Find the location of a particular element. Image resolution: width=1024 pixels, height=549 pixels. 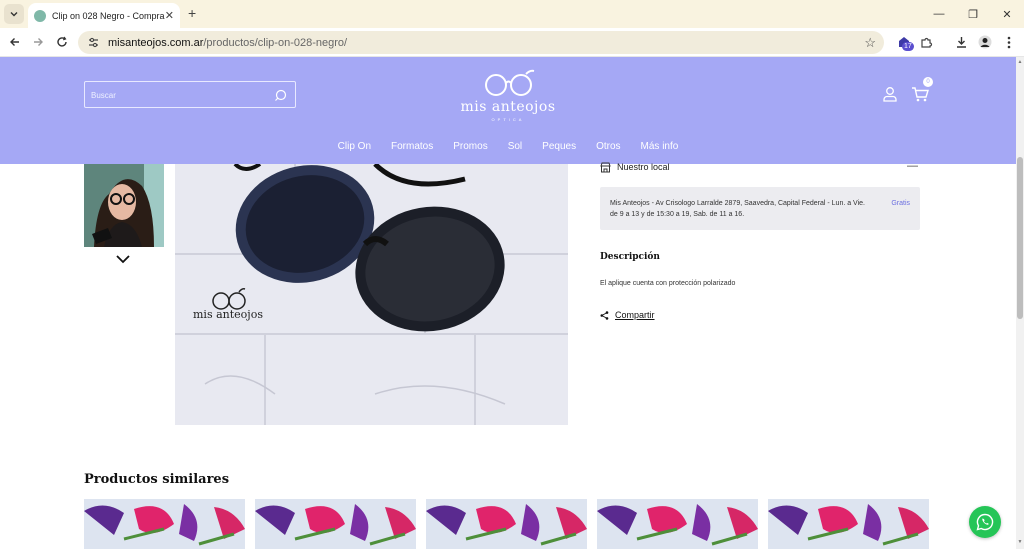

forward-button is located at coordinates (38, 42).